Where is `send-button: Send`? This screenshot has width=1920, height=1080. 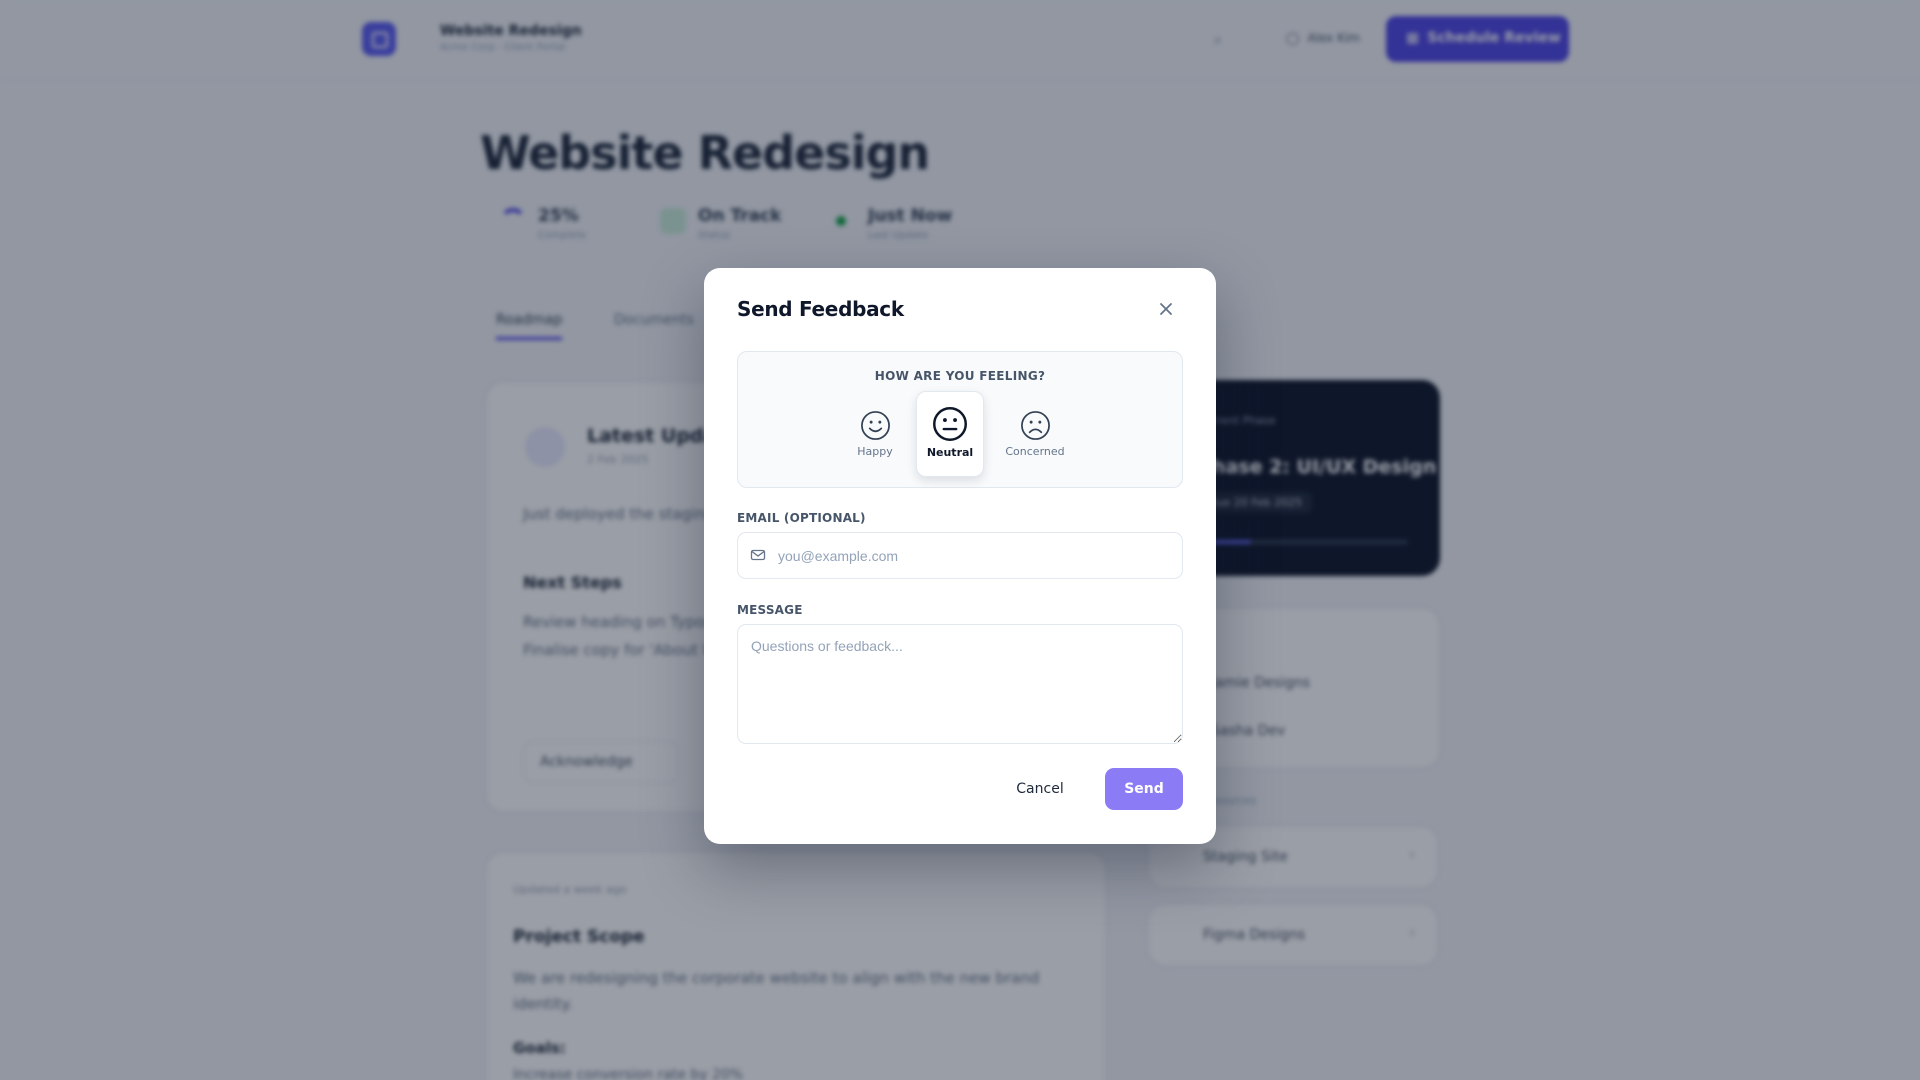
send-button: Send is located at coordinates (1144, 789).